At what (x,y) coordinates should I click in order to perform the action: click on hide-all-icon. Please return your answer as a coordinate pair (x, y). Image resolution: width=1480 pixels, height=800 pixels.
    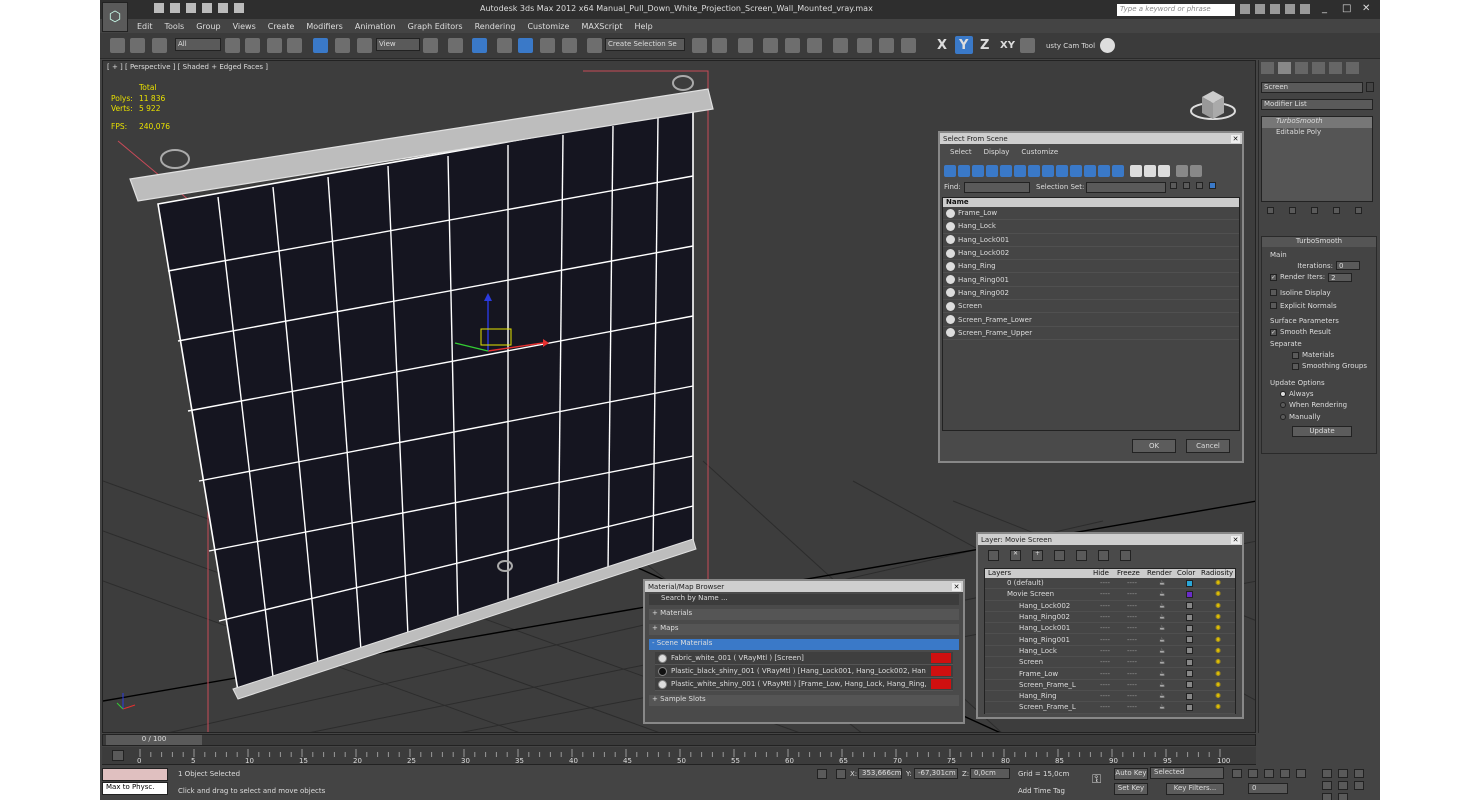
    Looking at the image, I should click on (1103, 555).